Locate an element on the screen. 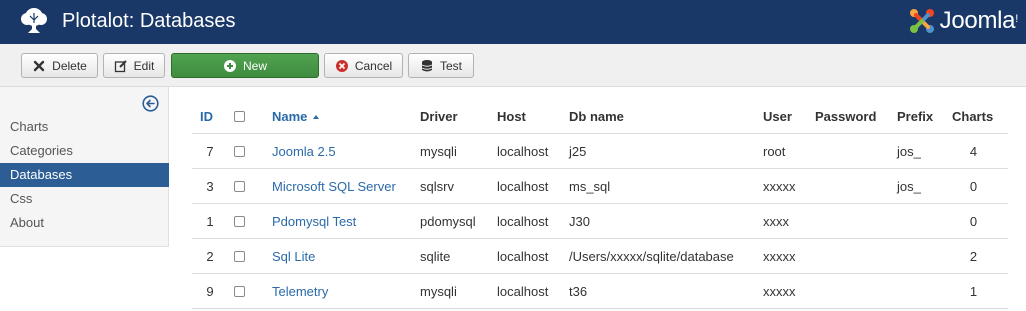 Image resolution: width=1026 pixels, height=311 pixels. collapse-sidebar-icon is located at coordinates (150, 103).